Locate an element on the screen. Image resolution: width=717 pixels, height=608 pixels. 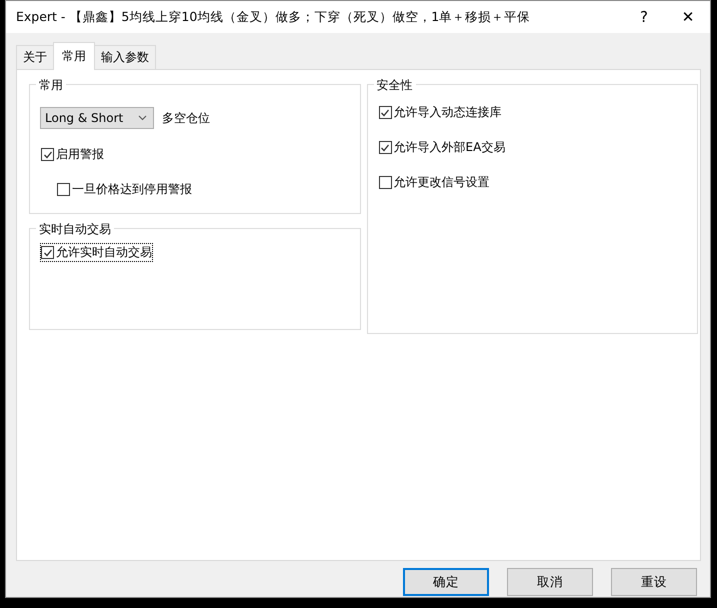
position-dropdown: Long & Short is located at coordinates (97, 118).